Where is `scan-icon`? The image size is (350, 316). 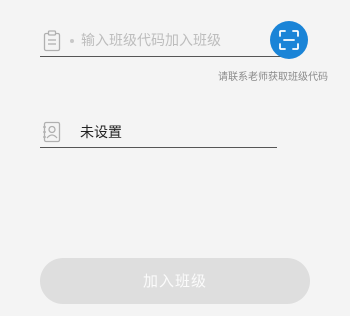
scan-icon is located at coordinates (289, 40).